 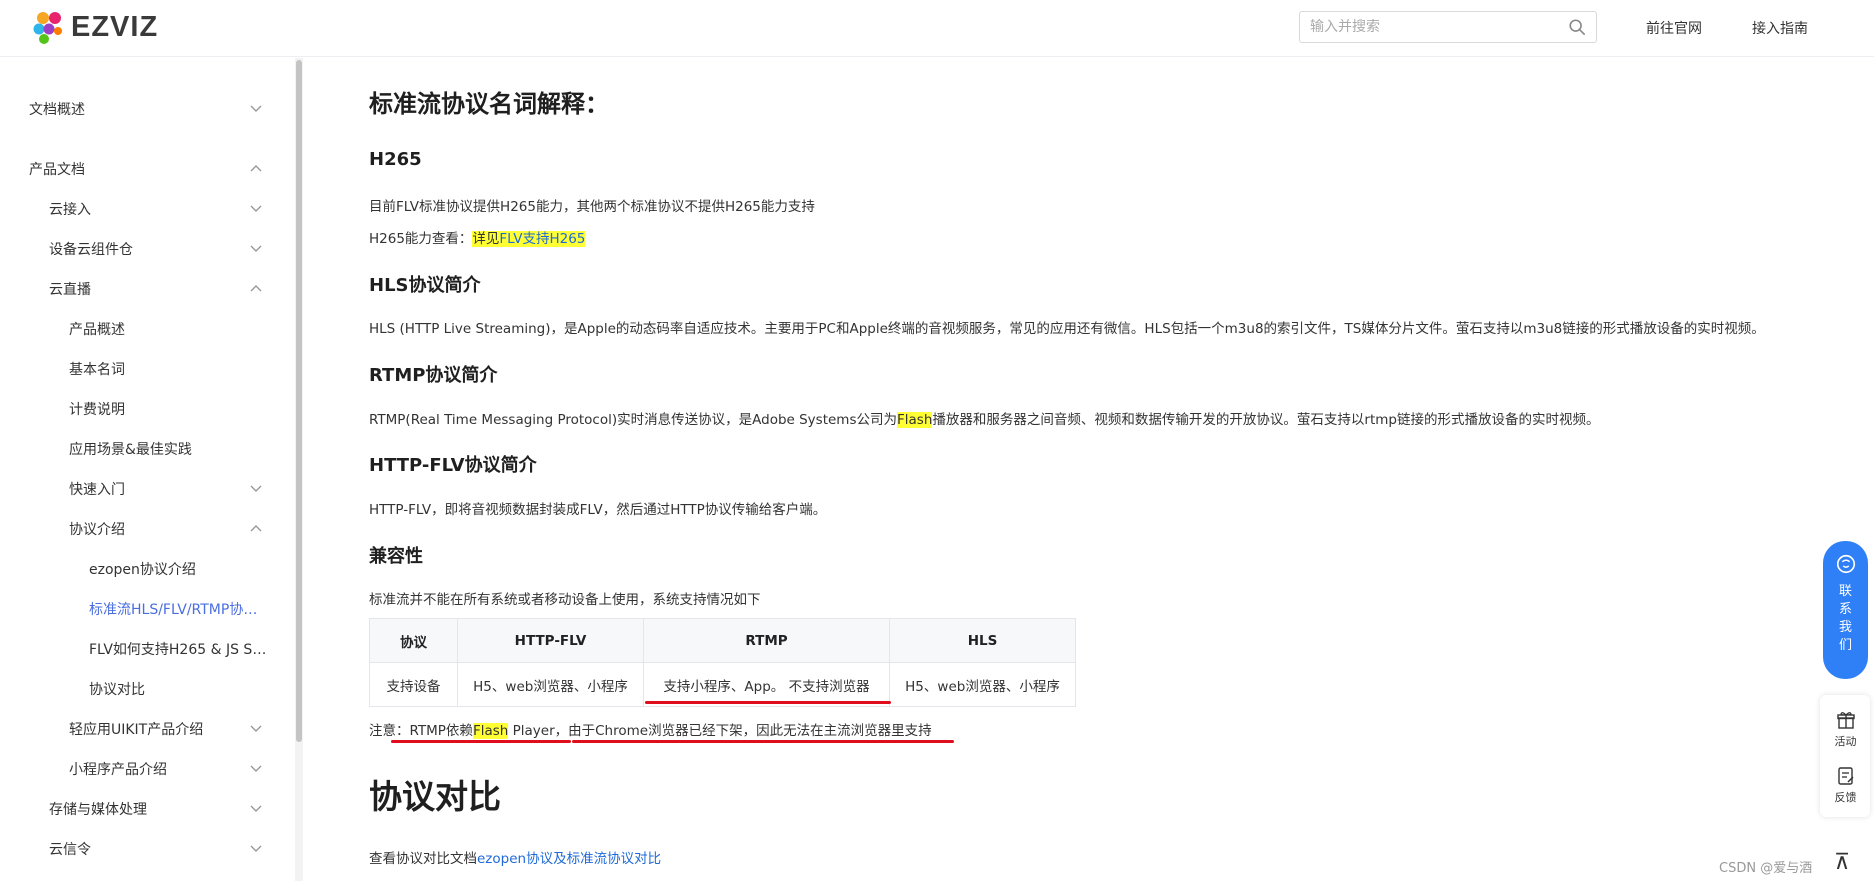 What do you see at coordinates (1845, 797) in the screenshot?
I see `feedback-label: 反馈` at bounding box center [1845, 797].